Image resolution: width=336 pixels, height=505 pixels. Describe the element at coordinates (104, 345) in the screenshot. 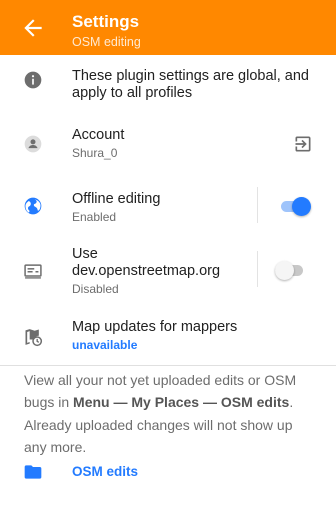

I see `map-updates-status: unavailable` at that location.